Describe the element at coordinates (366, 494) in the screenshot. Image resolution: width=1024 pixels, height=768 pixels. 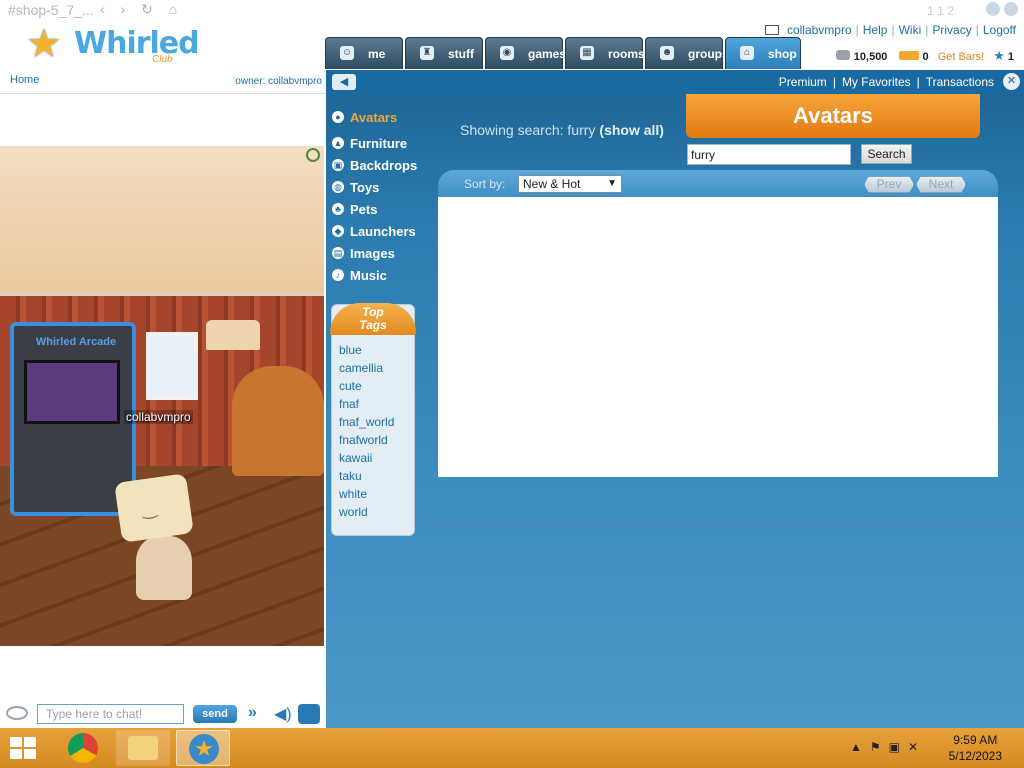
I see `tag-link: white` at that location.